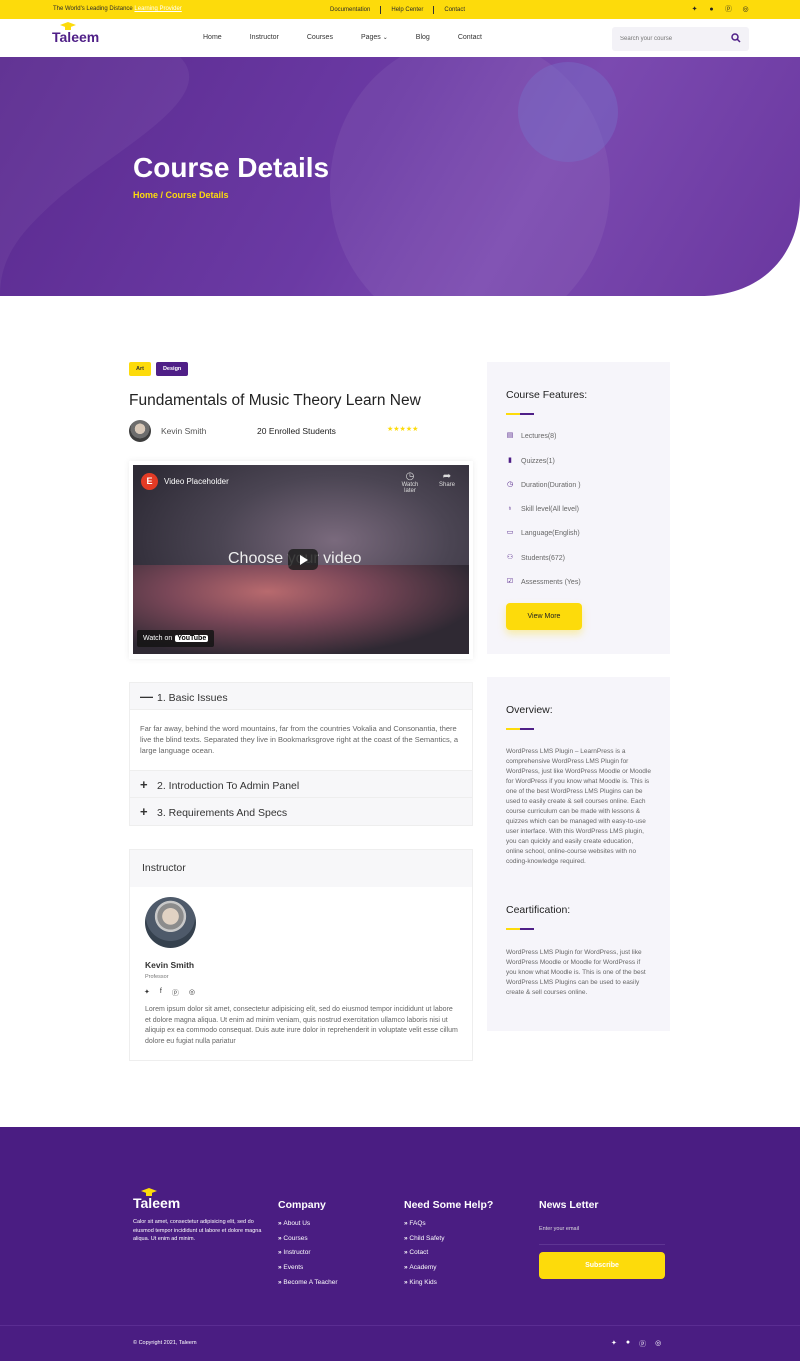  I want to click on feature-language: ▭ Language(English), so click(543, 533).